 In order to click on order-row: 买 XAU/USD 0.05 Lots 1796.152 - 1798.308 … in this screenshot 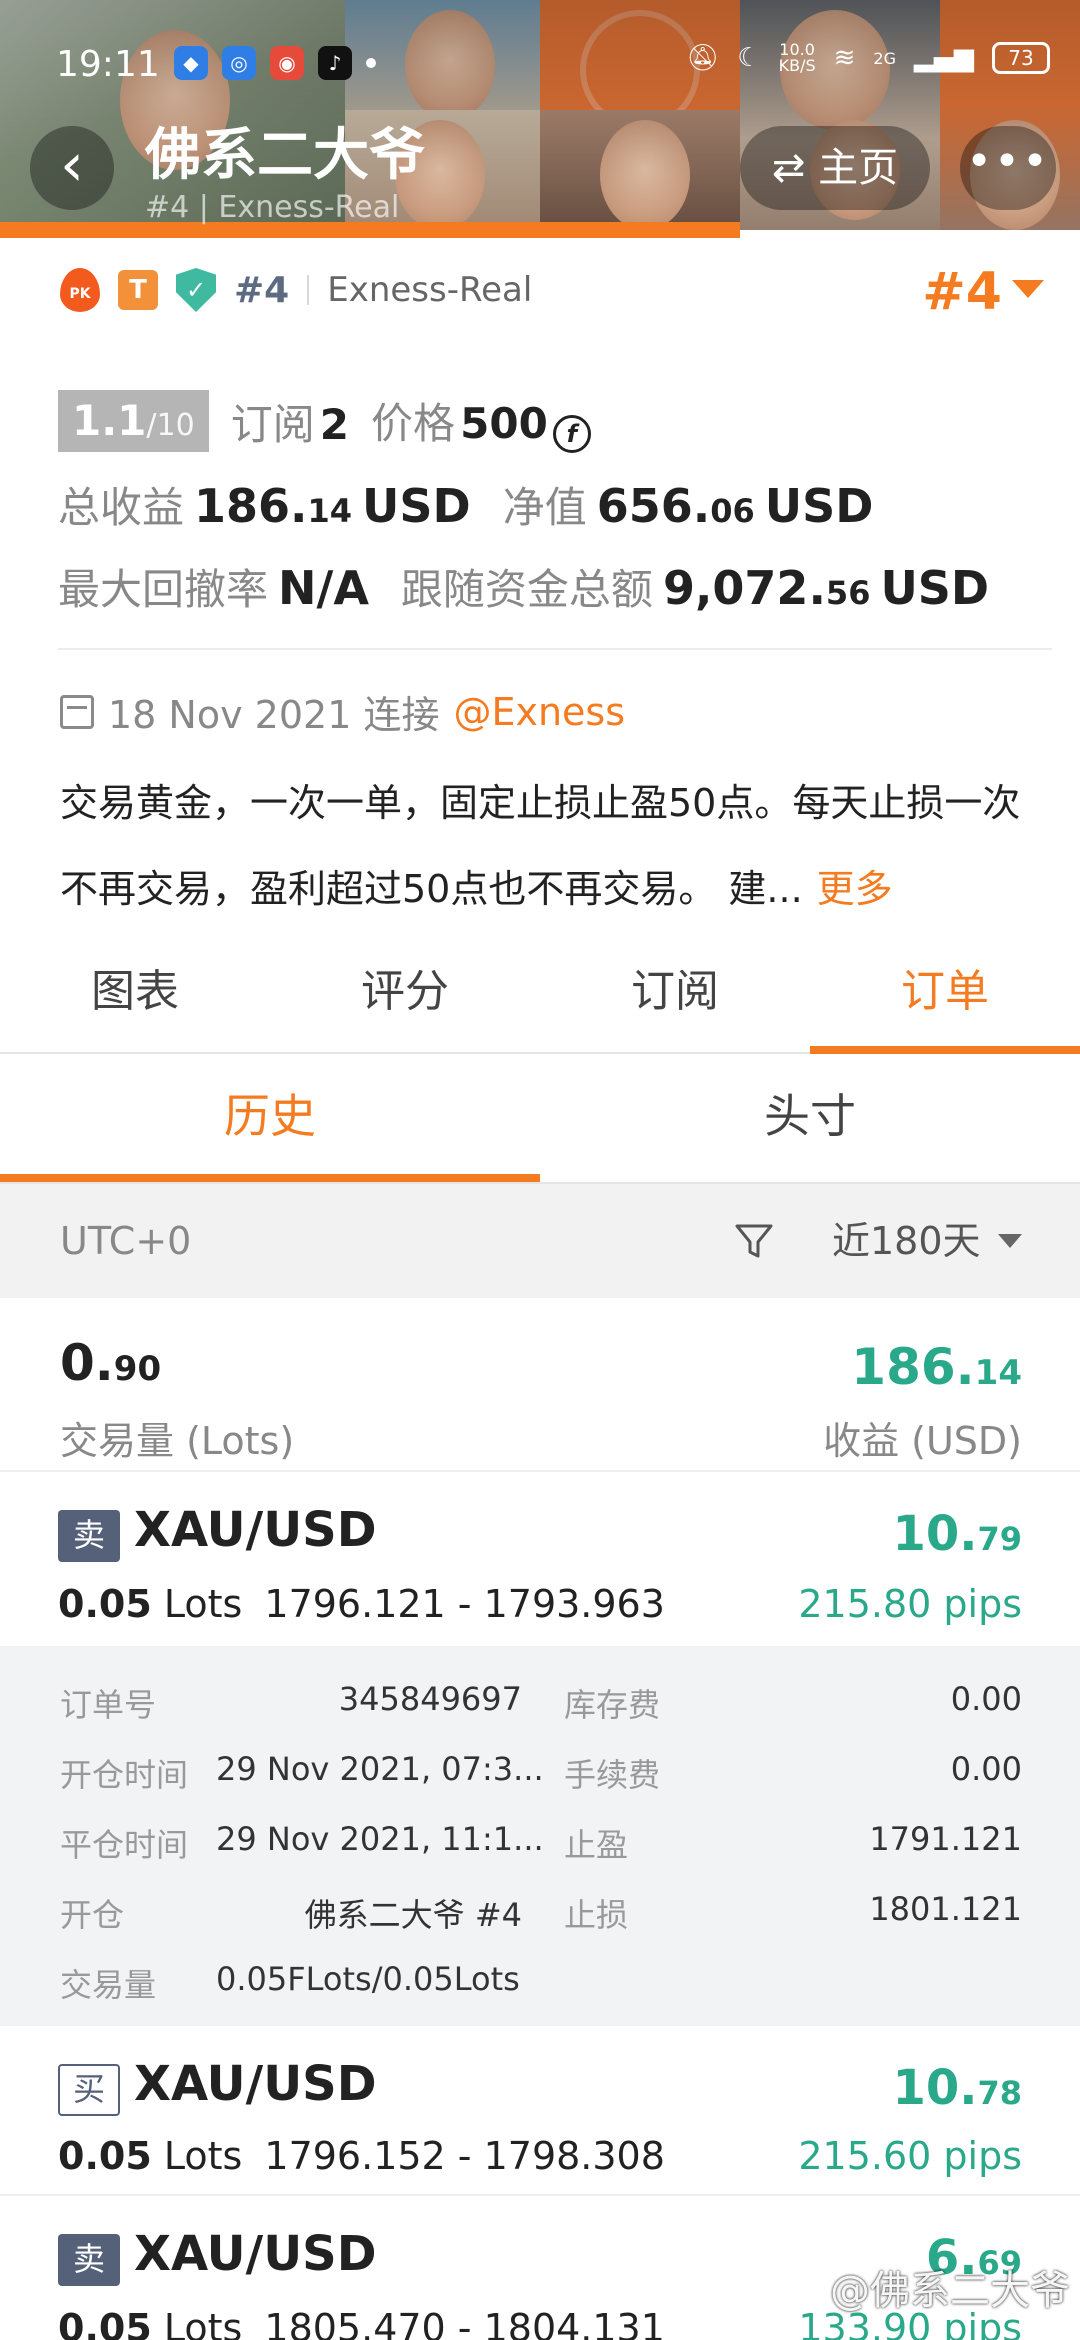, I will do `click(540, 2111)`.